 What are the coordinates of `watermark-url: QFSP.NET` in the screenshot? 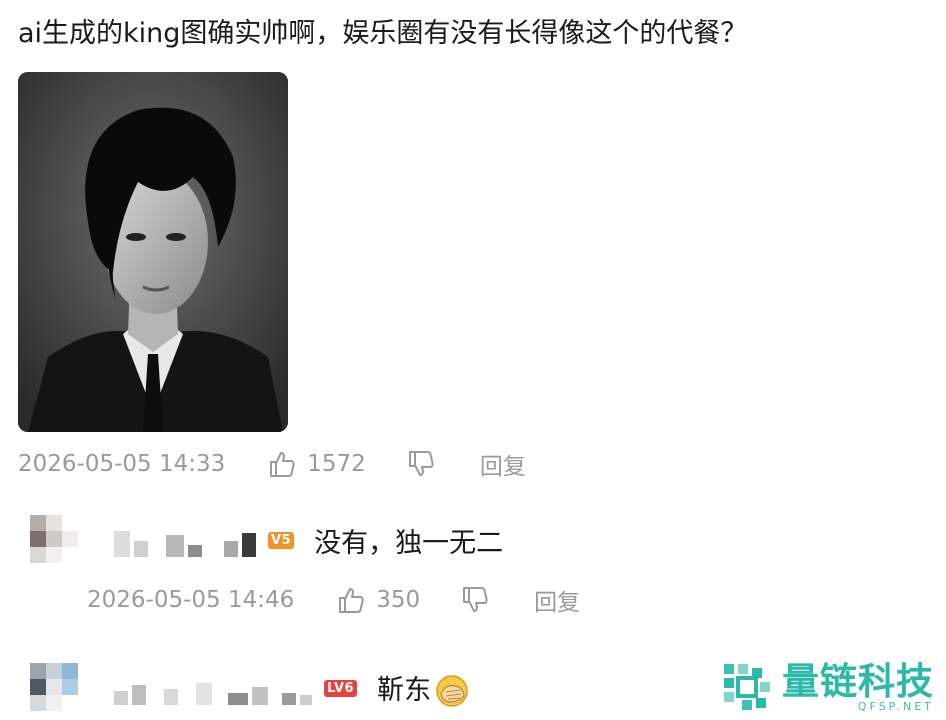 It's located at (895, 706).